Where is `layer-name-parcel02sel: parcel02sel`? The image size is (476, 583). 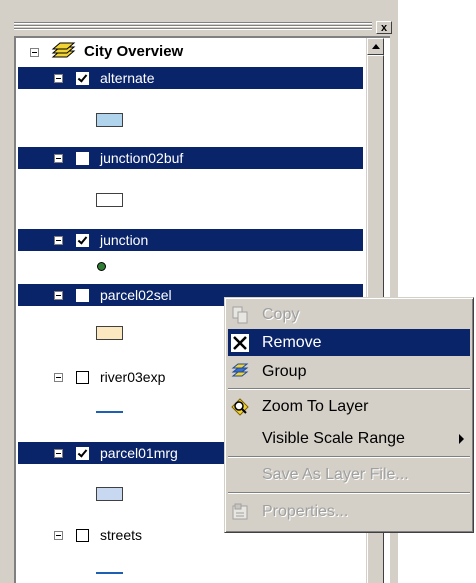
layer-name-parcel02sel: parcel02sel is located at coordinates (136, 295).